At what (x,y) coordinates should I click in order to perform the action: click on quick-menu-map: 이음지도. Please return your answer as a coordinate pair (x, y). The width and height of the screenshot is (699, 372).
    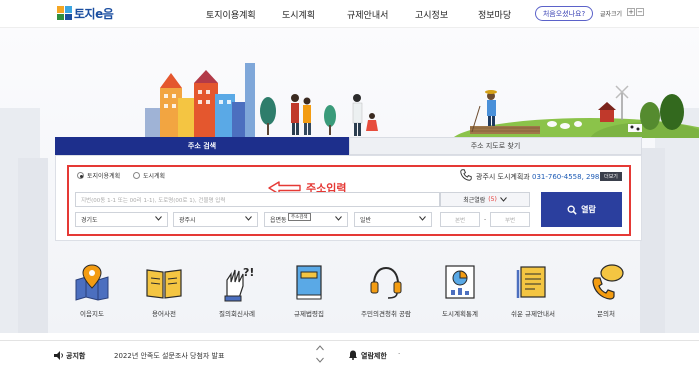
    Looking at the image, I should click on (92, 290).